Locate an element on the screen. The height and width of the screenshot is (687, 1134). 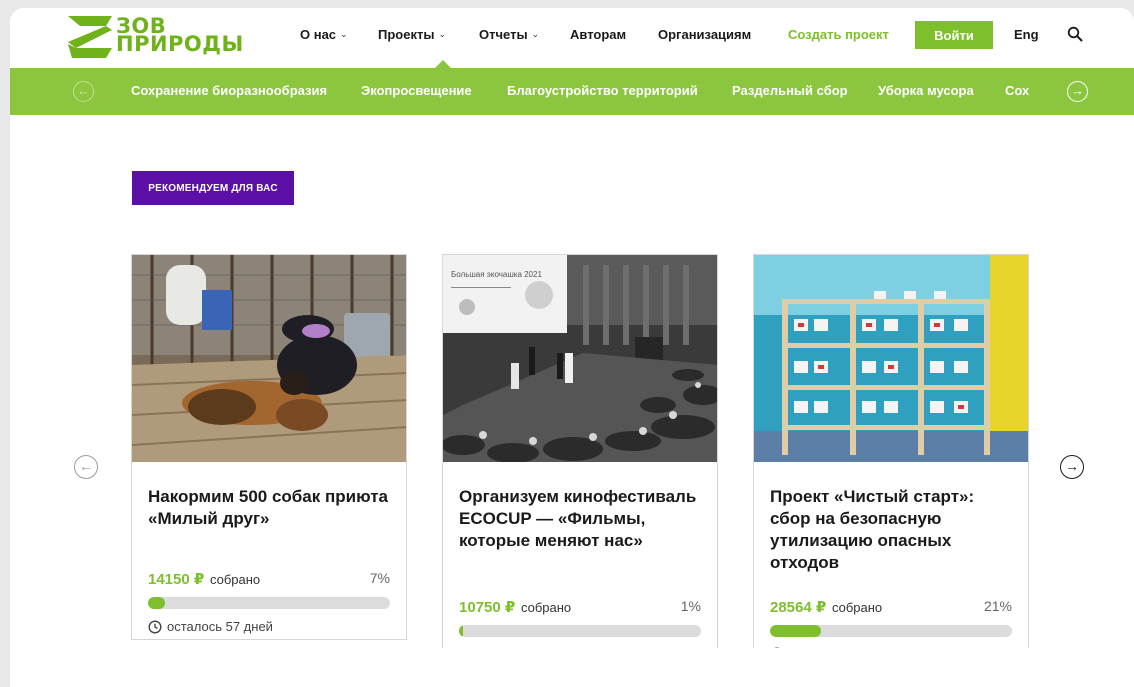
raised-percent: 21% is located at coordinates (997, 606).